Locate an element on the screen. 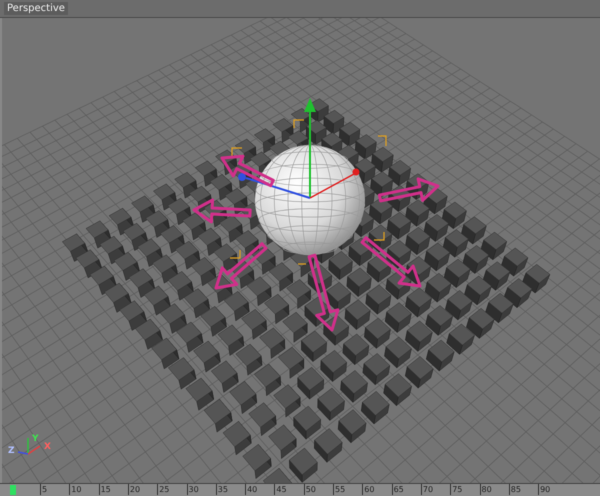  frame-label: 25 is located at coordinates (163, 490).